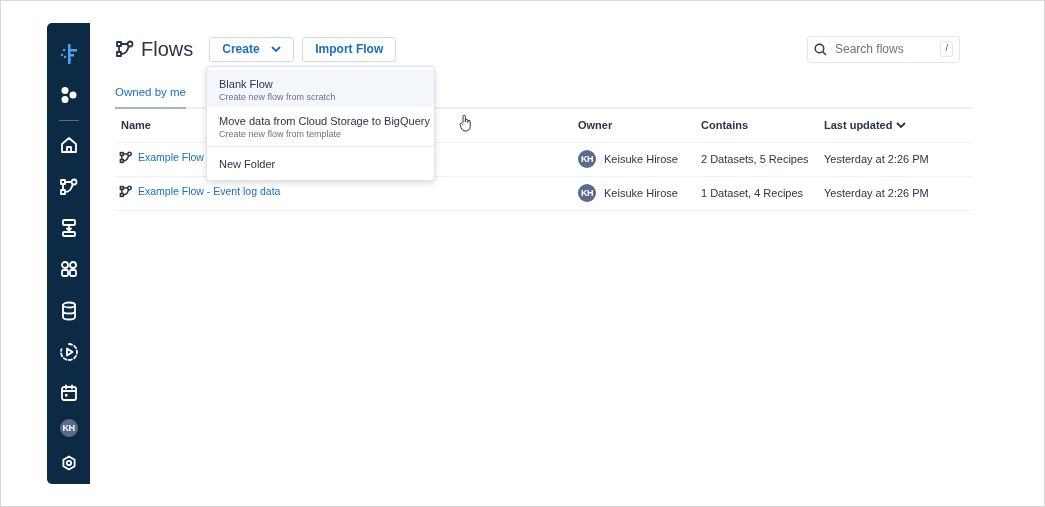 The width and height of the screenshot is (1045, 507). What do you see at coordinates (725, 125) in the screenshot?
I see `column-header: Contains` at bounding box center [725, 125].